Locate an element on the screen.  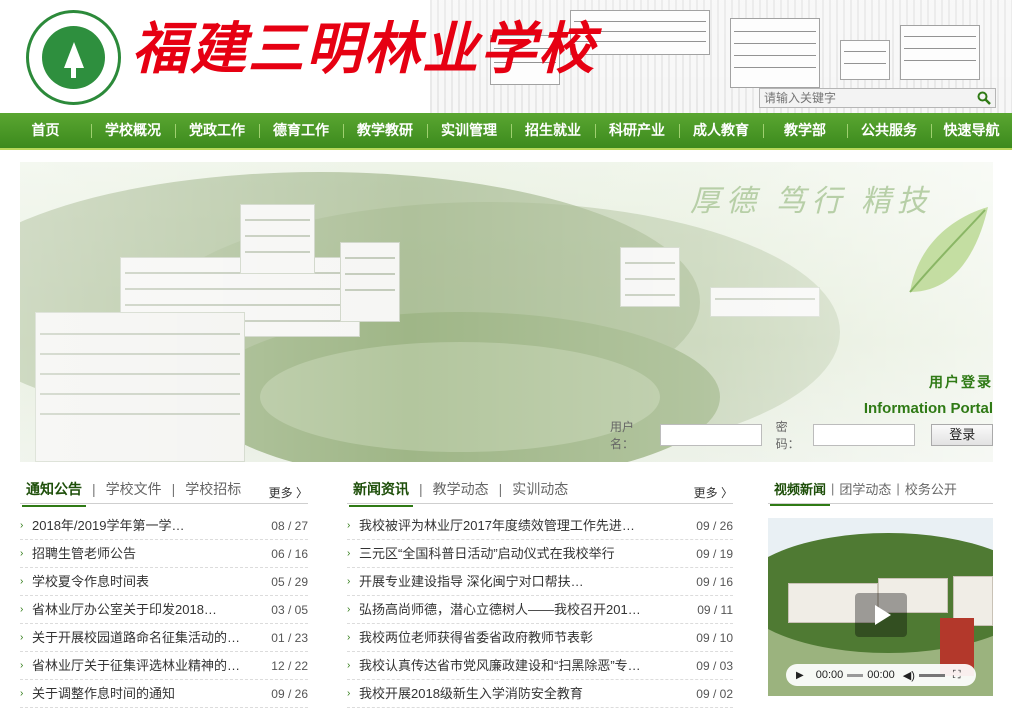
nav-item-about: 学校概况 is located at coordinates (133, 130).